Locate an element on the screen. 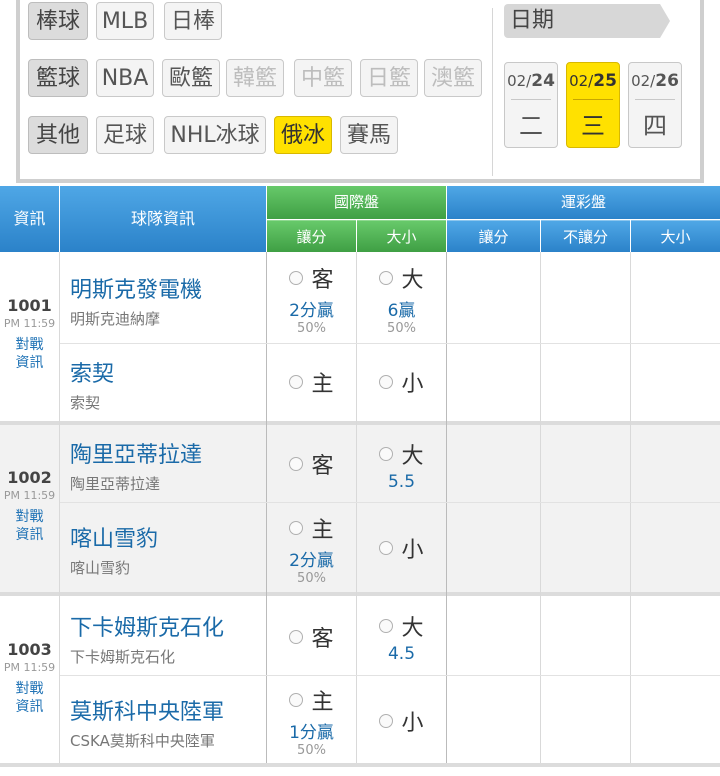 The image size is (720, 776). filter-korea-basketball: 韓籃 is located at coordinates (255, 78).